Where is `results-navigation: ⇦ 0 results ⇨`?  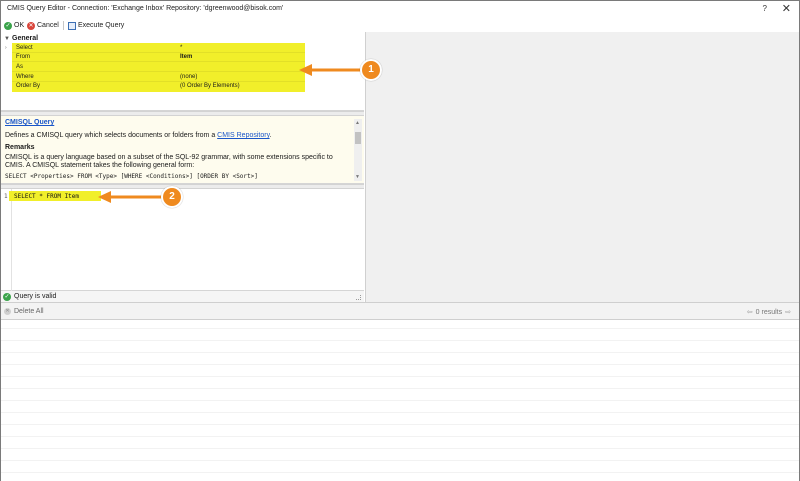 results-navigation: ⇦ 0 results ⇨ is located at coordinates (769, 312).